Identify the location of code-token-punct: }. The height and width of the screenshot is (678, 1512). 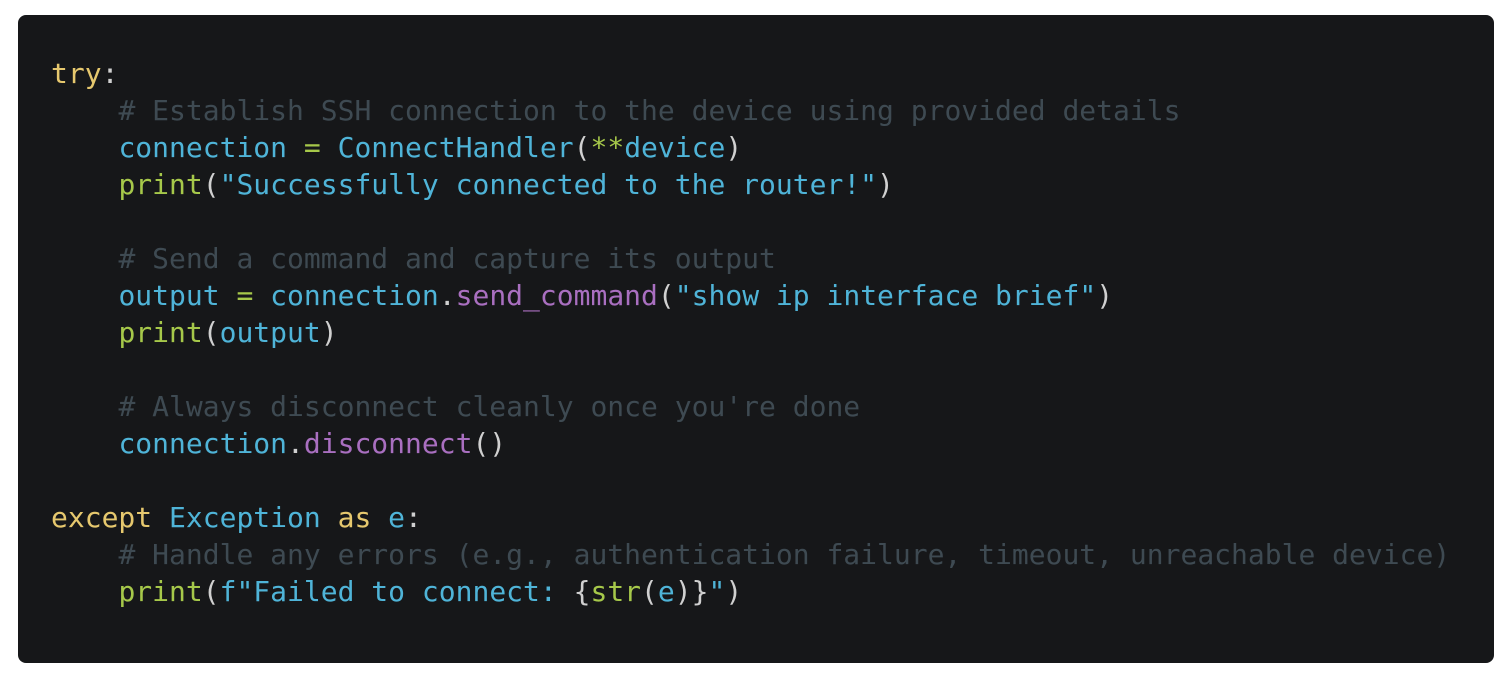
(700, 591).